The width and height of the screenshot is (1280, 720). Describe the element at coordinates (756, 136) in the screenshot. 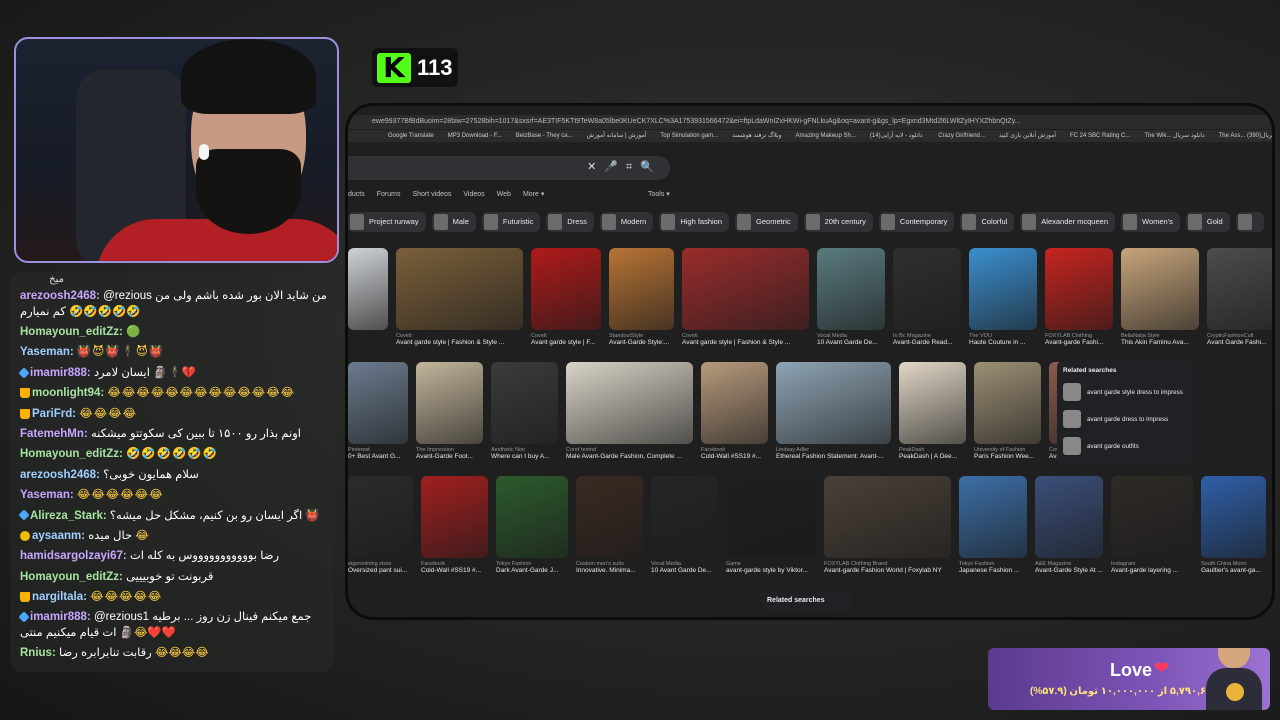

I see `bookmark-item: وبلاگ ترفند هوشمند` at that location.